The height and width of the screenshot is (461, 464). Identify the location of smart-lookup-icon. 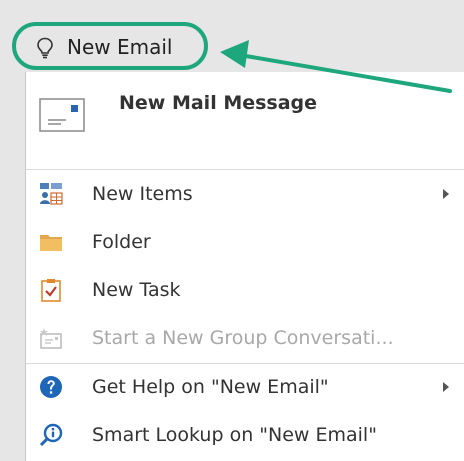
(51, 435).